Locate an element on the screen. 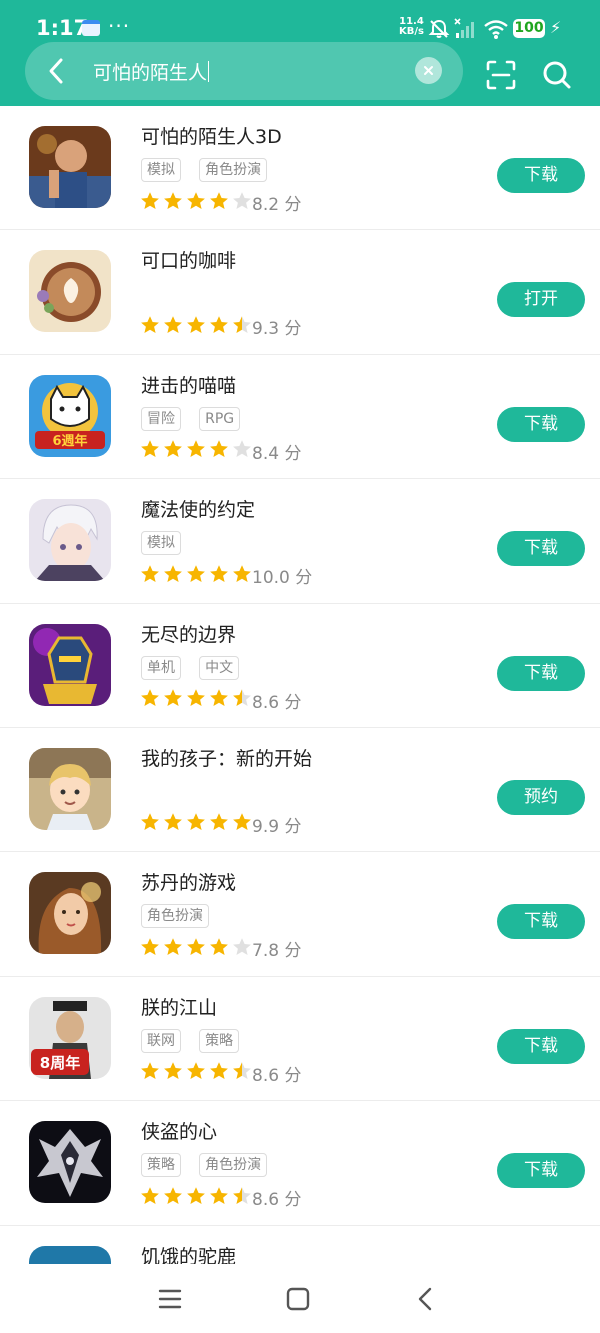  app-score: 8.4 分 is located at coordinates (277, 453).